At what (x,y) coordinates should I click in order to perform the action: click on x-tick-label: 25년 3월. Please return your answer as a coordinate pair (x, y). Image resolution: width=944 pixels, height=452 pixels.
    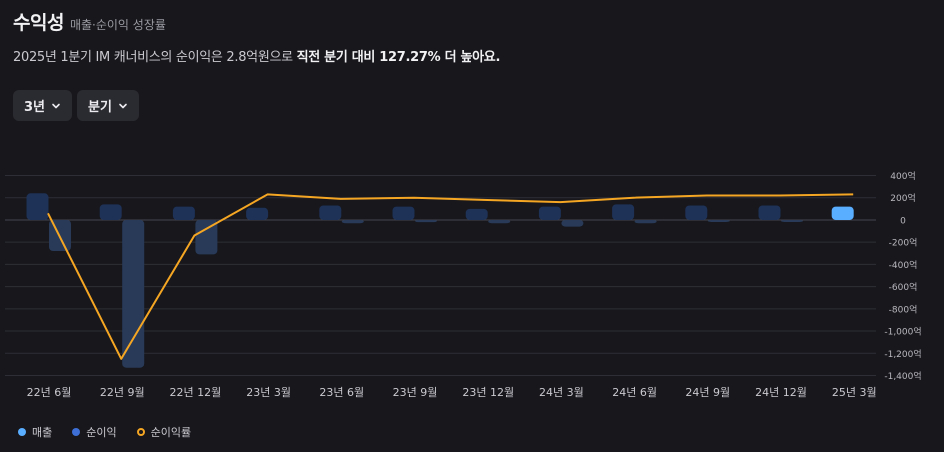
    Looking at the image, I should click on (854, 392).